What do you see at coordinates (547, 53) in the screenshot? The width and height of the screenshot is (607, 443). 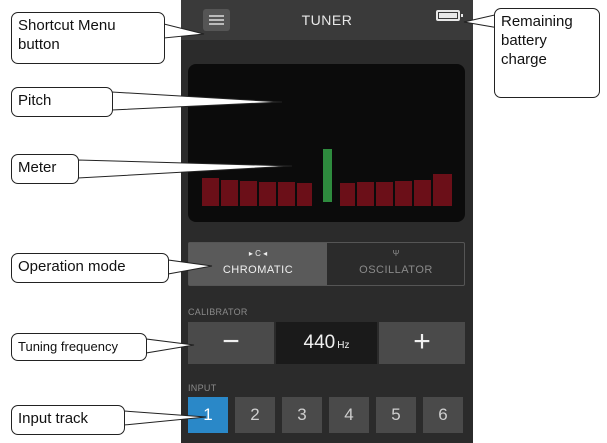 I see `callout-battery: Remaining battery charge` at bounding box center [547, 53].